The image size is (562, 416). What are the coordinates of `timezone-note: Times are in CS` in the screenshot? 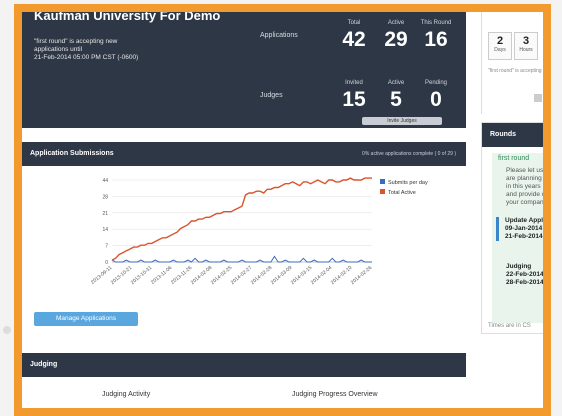 It's located at (509, 326).